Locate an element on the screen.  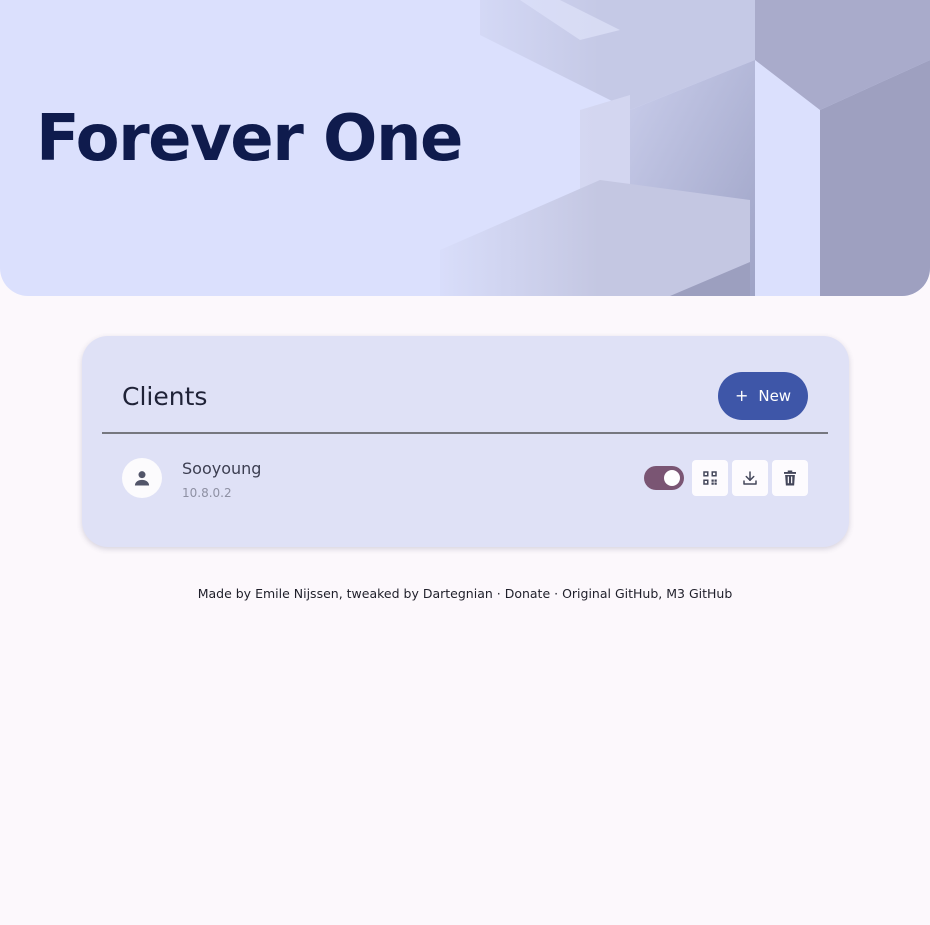
person-icon is located at coordinates (142, 478).